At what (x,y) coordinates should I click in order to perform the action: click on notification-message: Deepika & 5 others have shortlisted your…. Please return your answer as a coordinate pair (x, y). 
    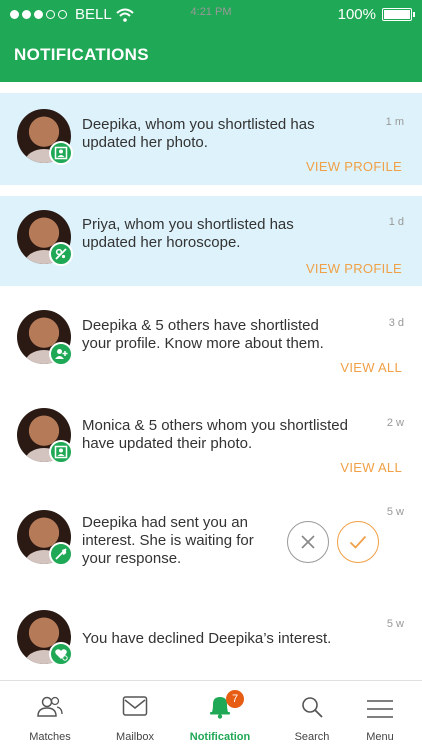
    Looking at the image, I should click on (203, 334).